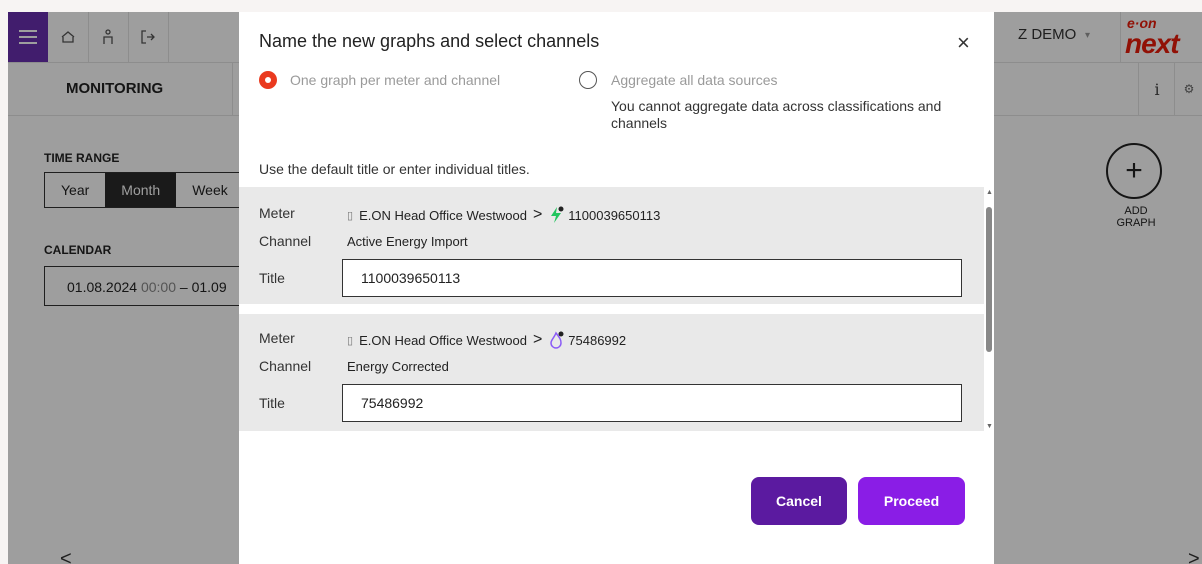 The width and height of the screenshot is (1202, 564). What do you see at coordinates (398, 366) in the screenshot?
I see `channel-value: Energy Corrected` at bounding box center [398, 366].